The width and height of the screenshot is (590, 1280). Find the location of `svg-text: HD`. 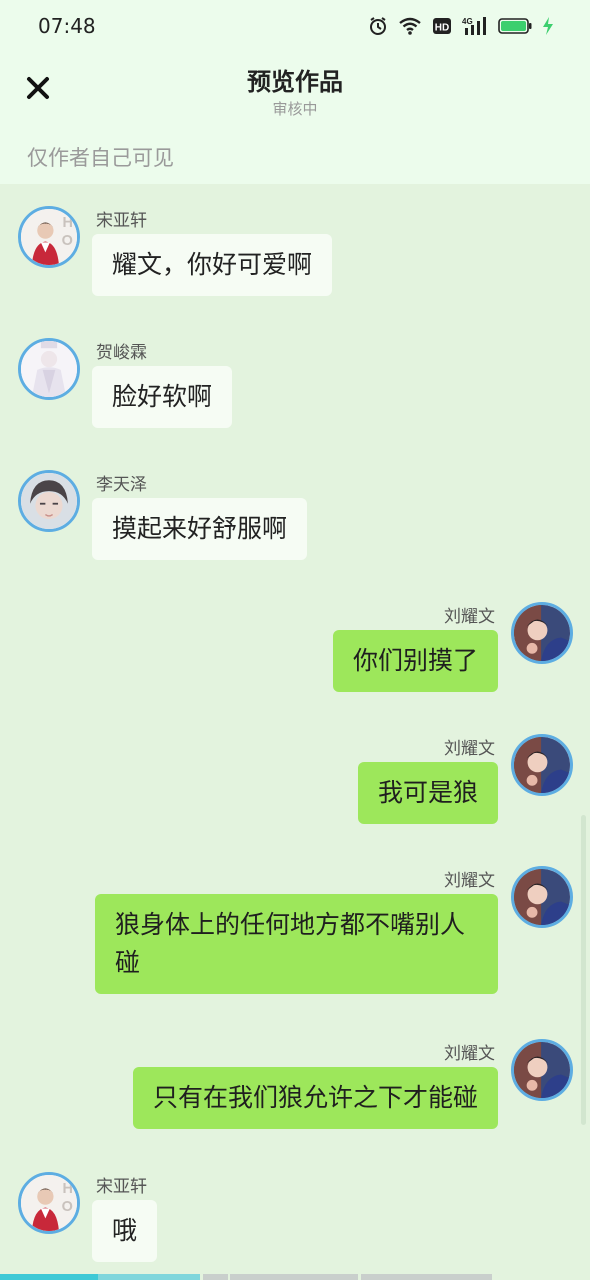

svg-text: HD is located at coordinates (442, 28).